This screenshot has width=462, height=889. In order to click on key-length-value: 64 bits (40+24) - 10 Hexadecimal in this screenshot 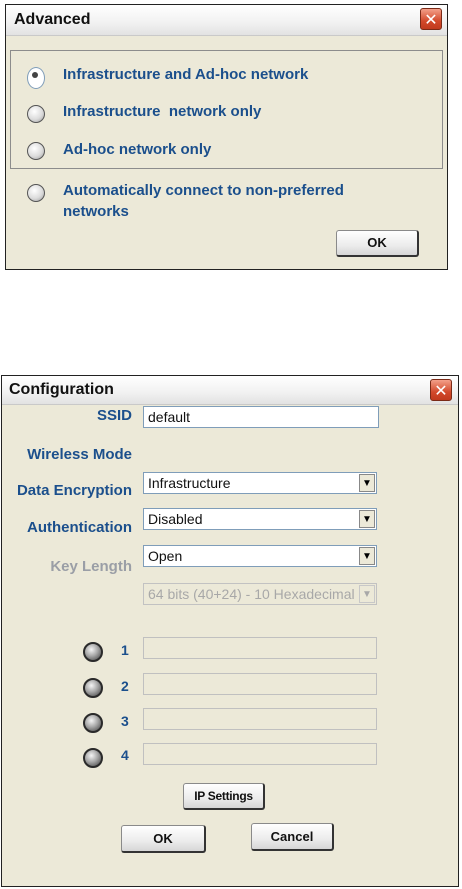, I will do `click(251, 594)`.